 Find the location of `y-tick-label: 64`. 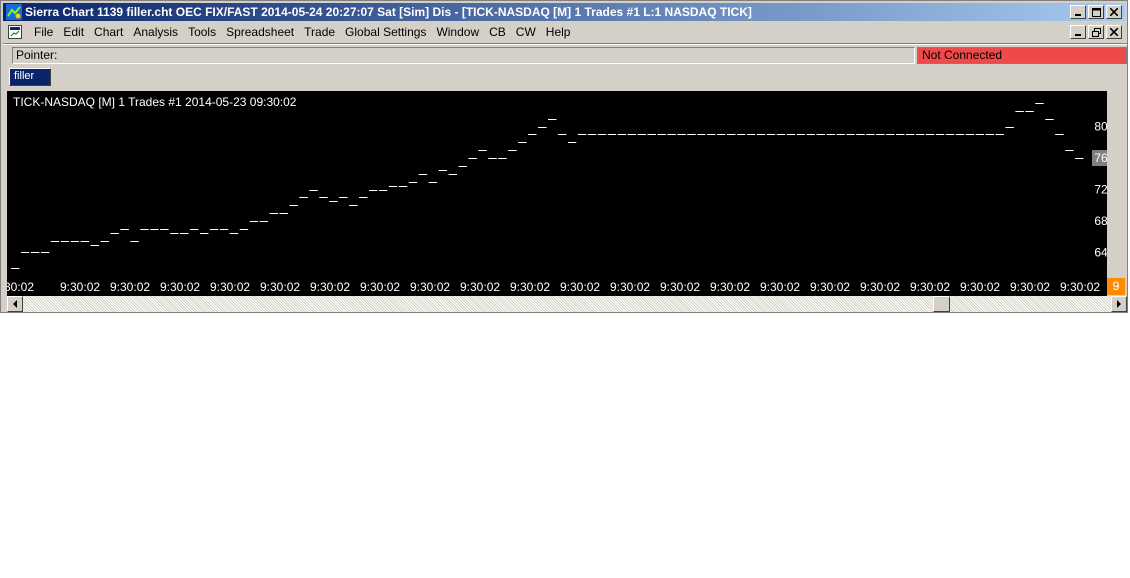

y-tick-label: 64 is located at coordinates (1100, 252).